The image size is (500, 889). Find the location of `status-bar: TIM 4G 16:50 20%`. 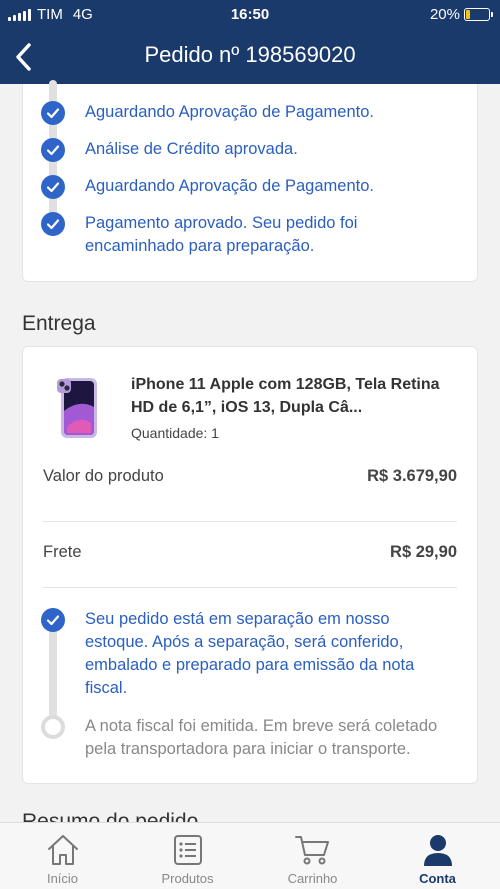

status-bar: TIM 4G 16:50 20% is located at coordinates (250, 15).